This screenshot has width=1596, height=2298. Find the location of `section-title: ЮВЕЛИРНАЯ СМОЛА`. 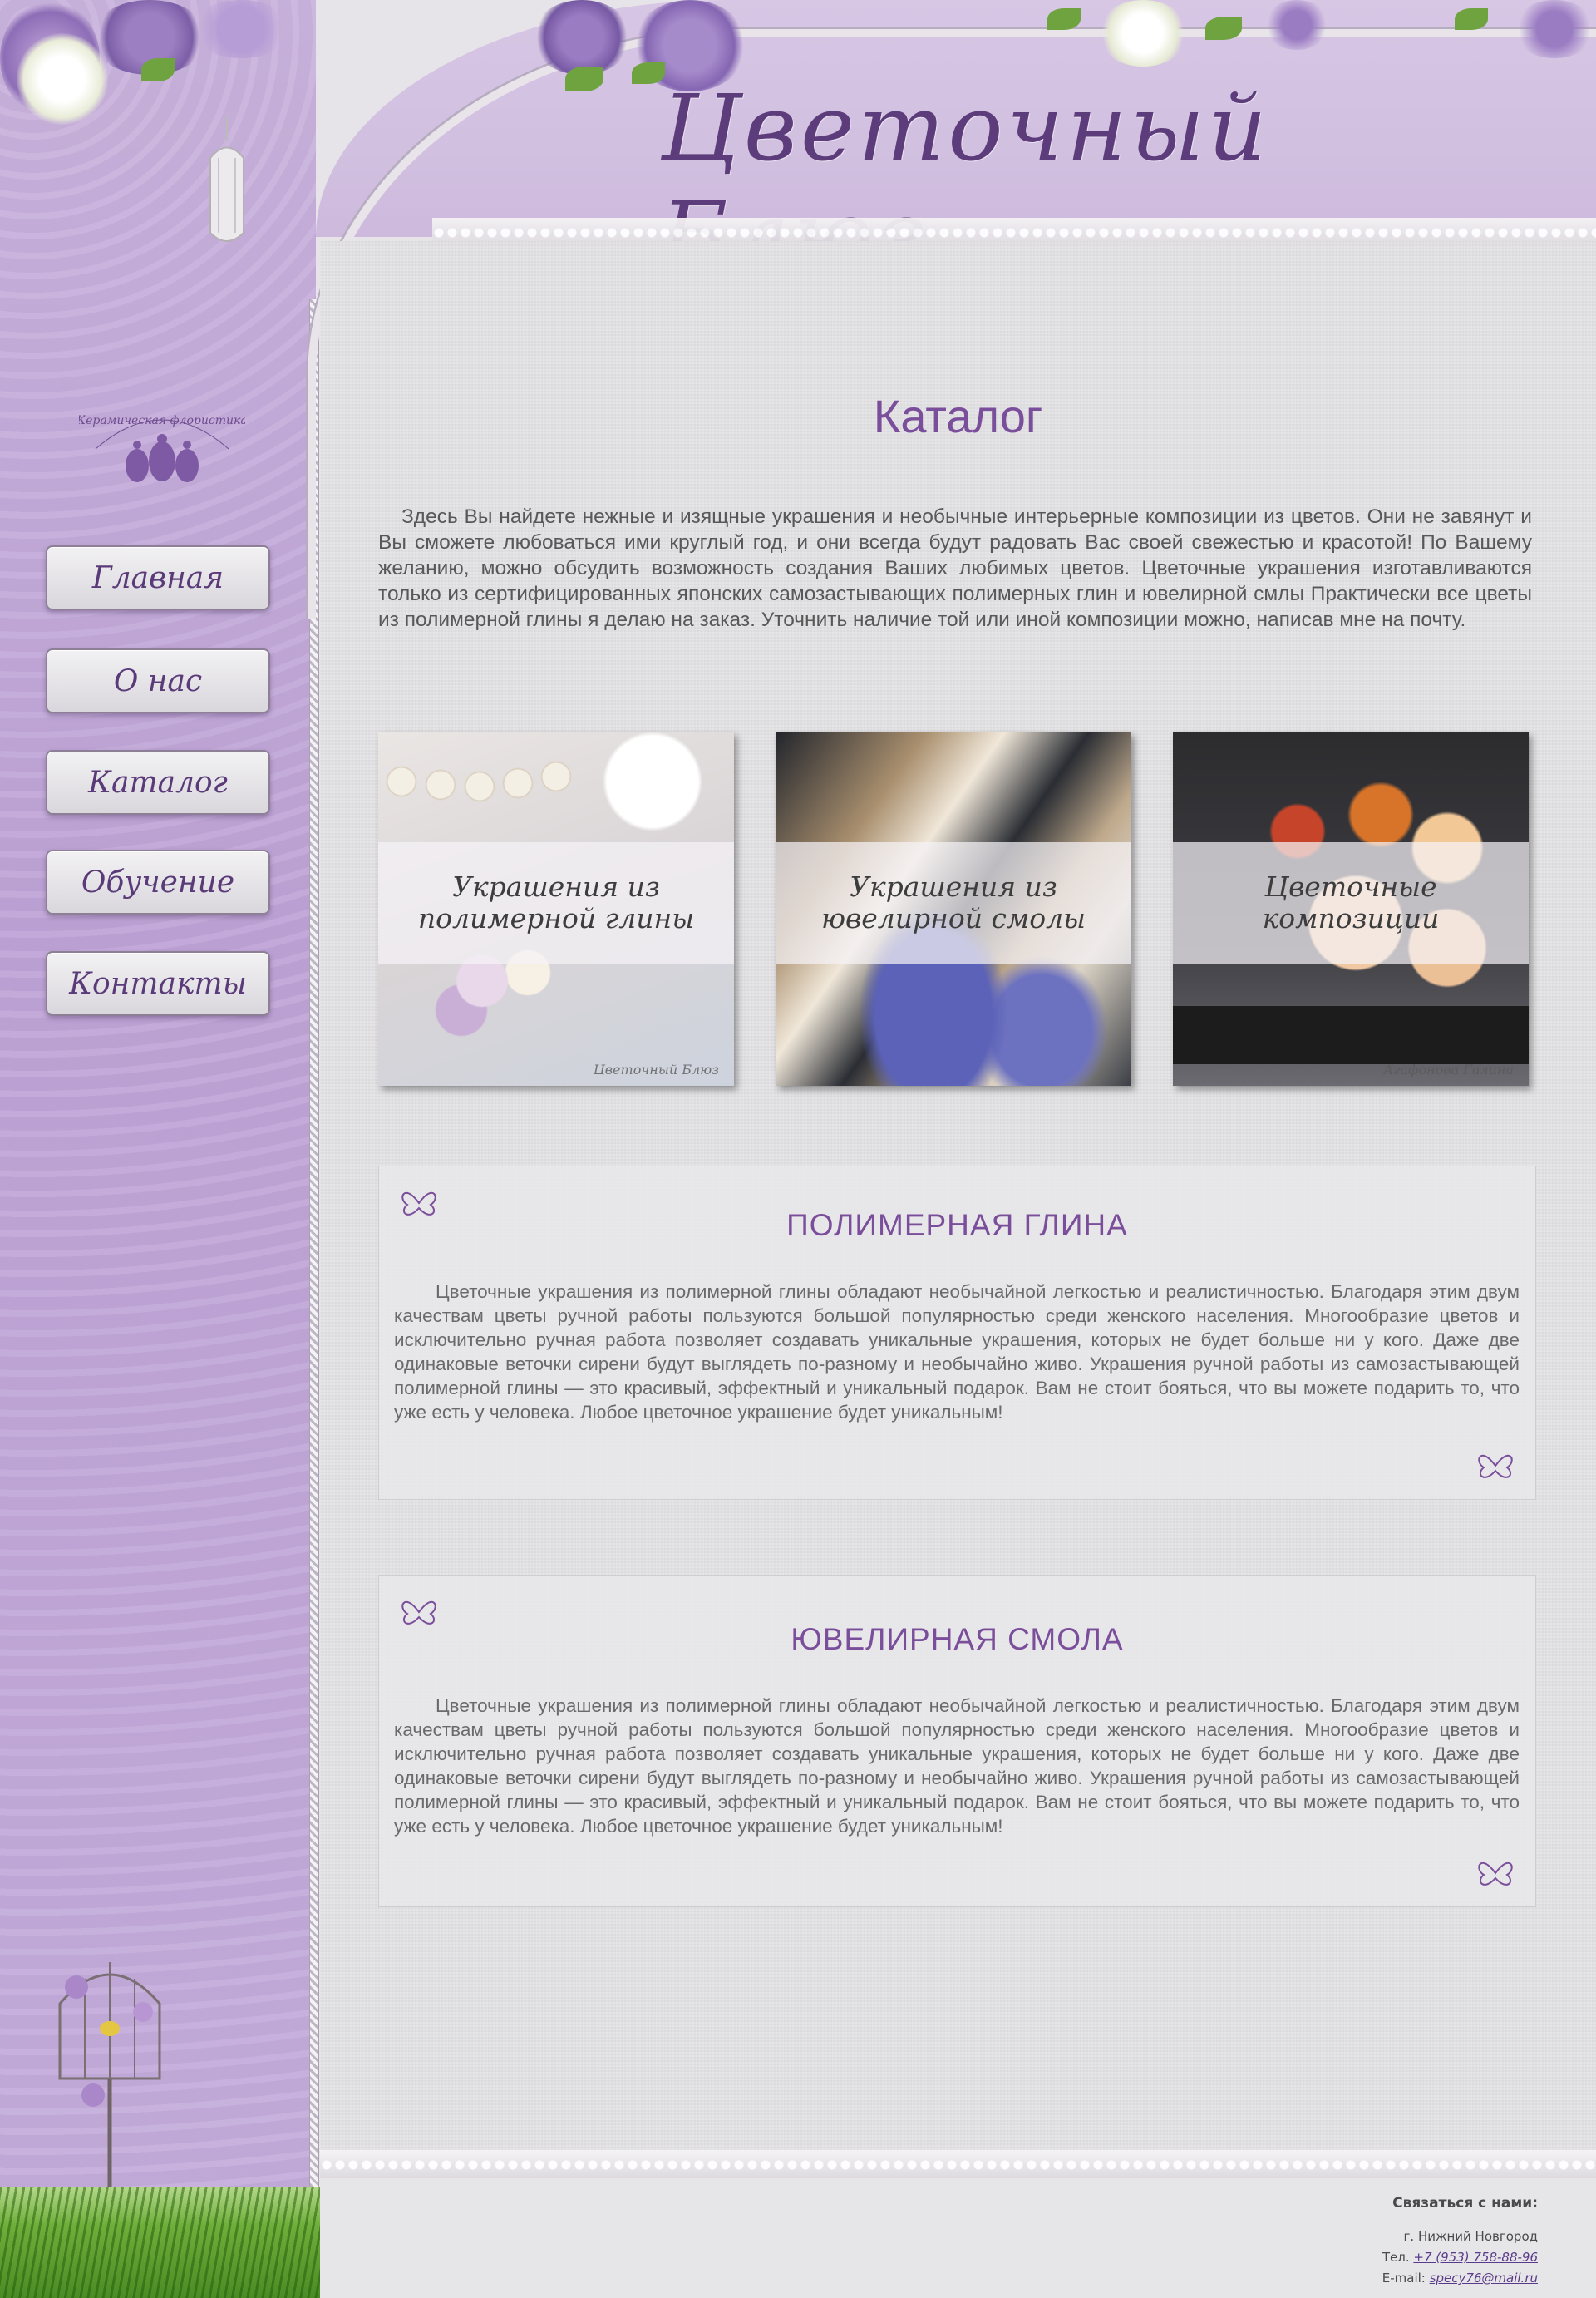

section-title: ЮВЕЛИРНАЯ СМОЛА is located at coordinates (957, 1639).